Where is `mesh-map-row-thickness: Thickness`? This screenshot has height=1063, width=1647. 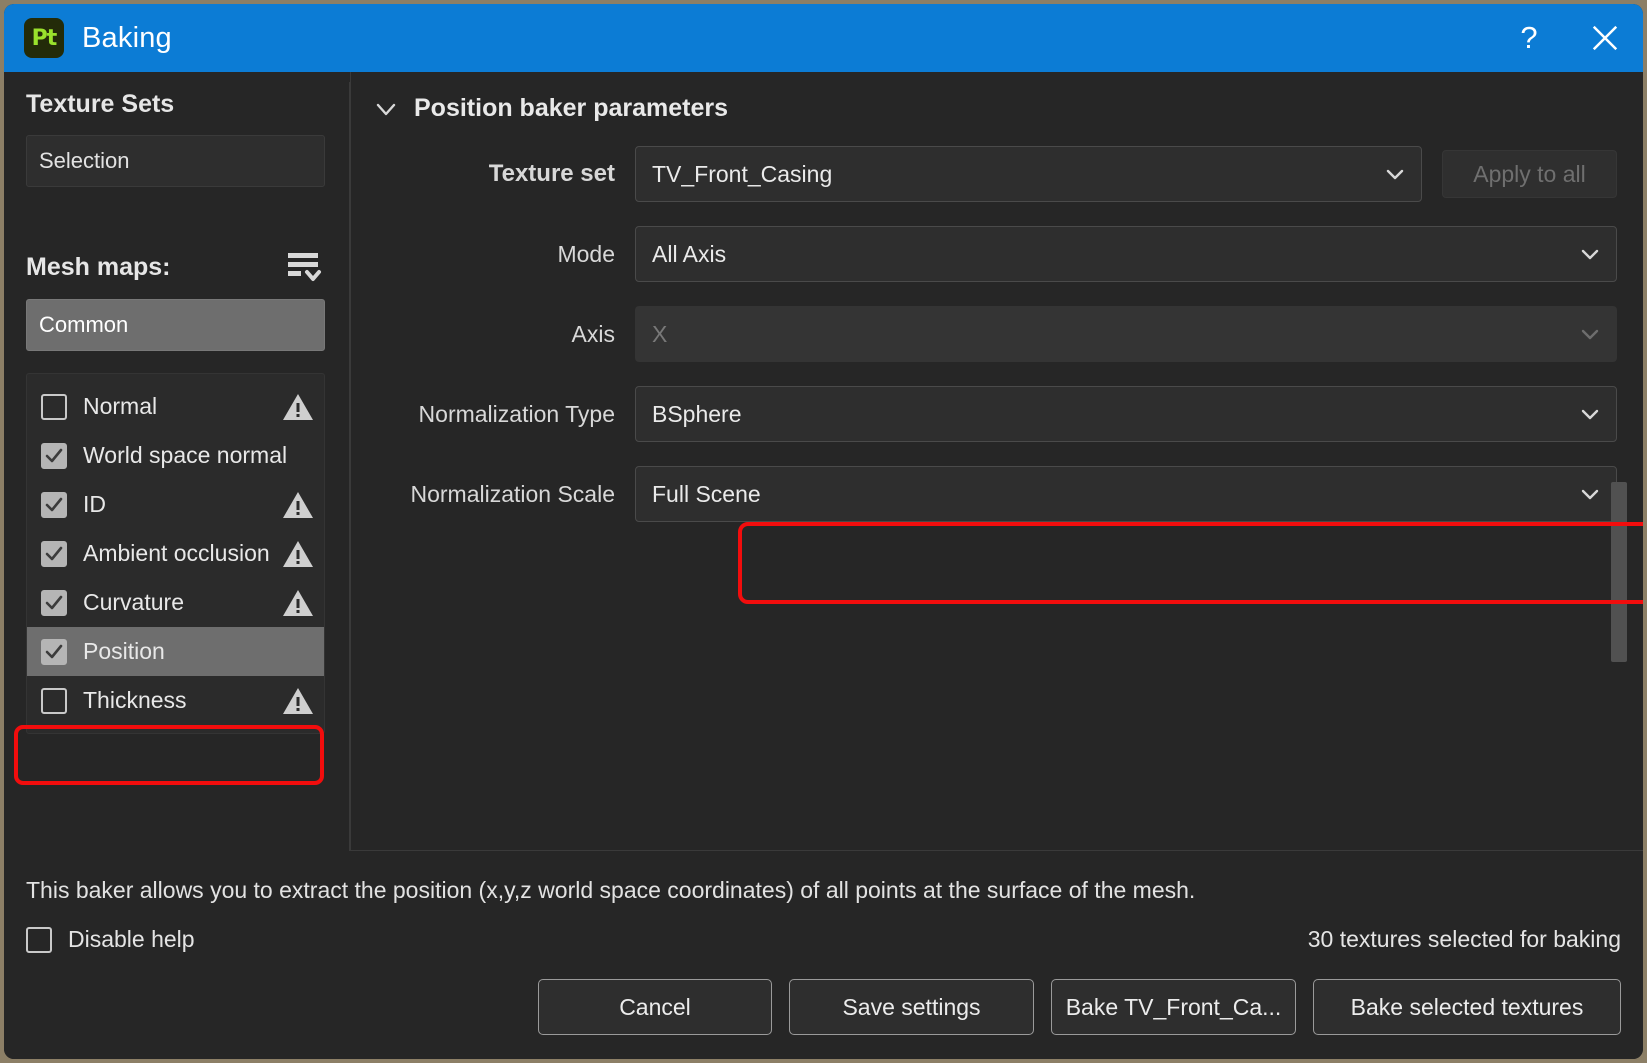 mesh-map-row-thickness: Thickness is located at coordinates (175, 700).